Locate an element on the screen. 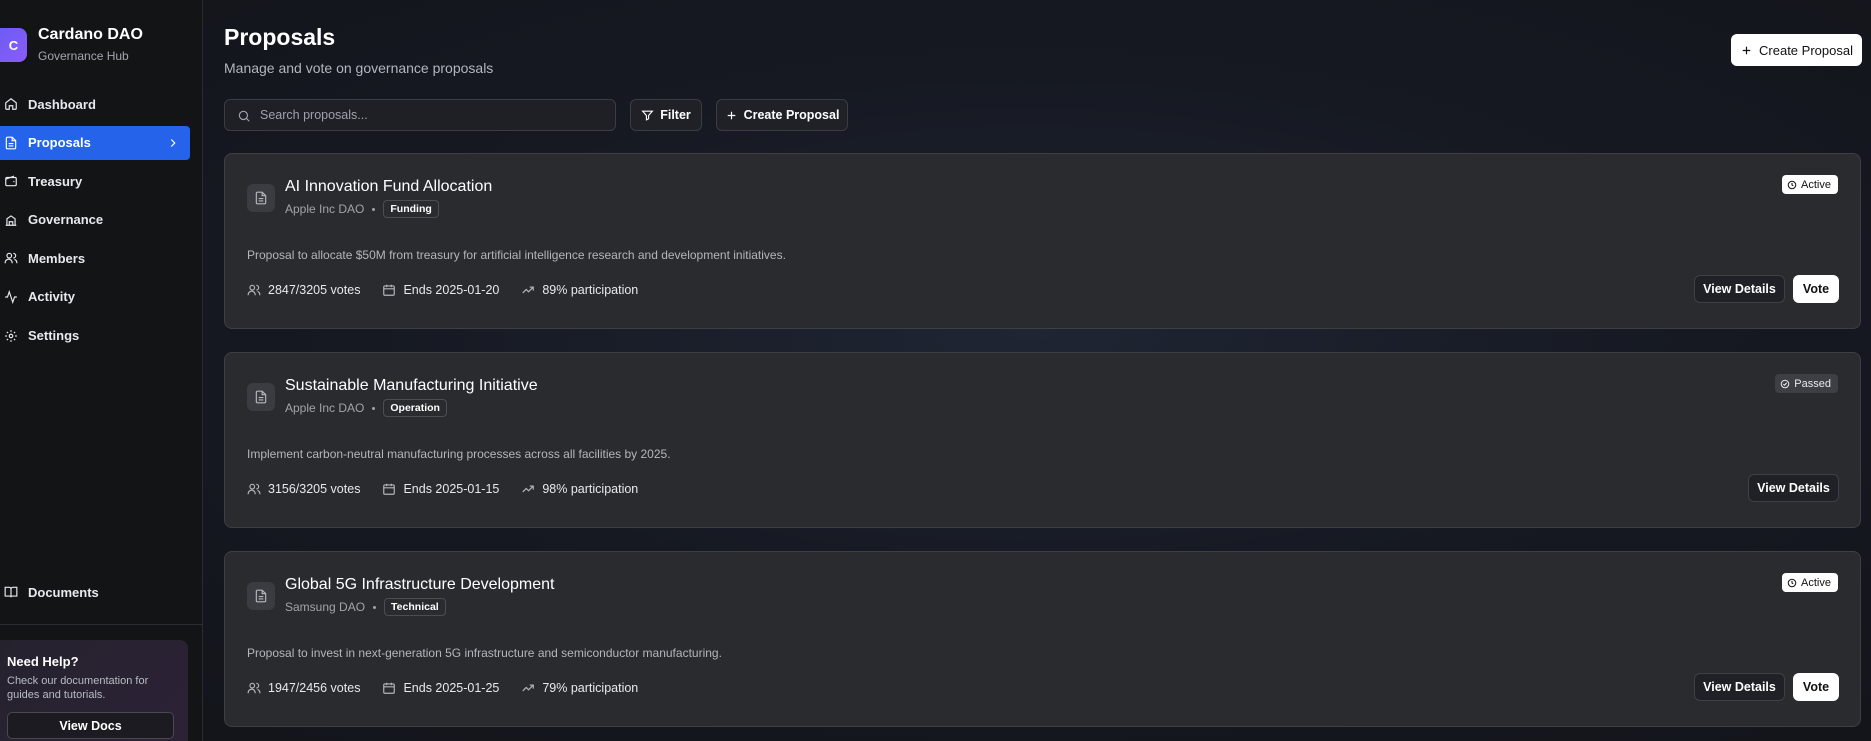 This screenshot has height=741, width=1871. sidebar-item-activity: Activity is located at coordinates (95, 297).